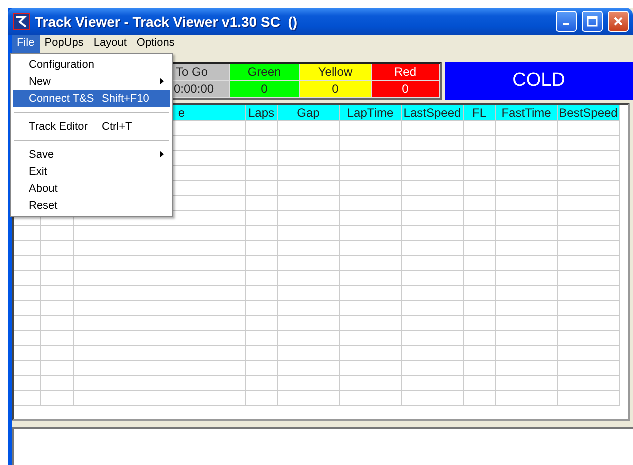 The image size is (633, 465). I want to click on menu-item: Options, so click(156, 44).